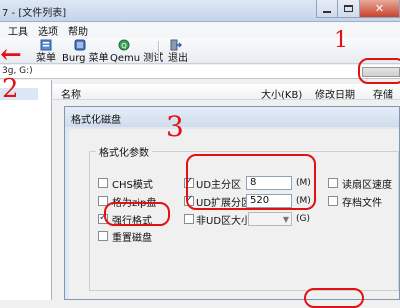  What do you see at coordinates (178, 56) in the screenshot?
I see `toolbar-exit-button: 退出` at bounding box center [178, 56].